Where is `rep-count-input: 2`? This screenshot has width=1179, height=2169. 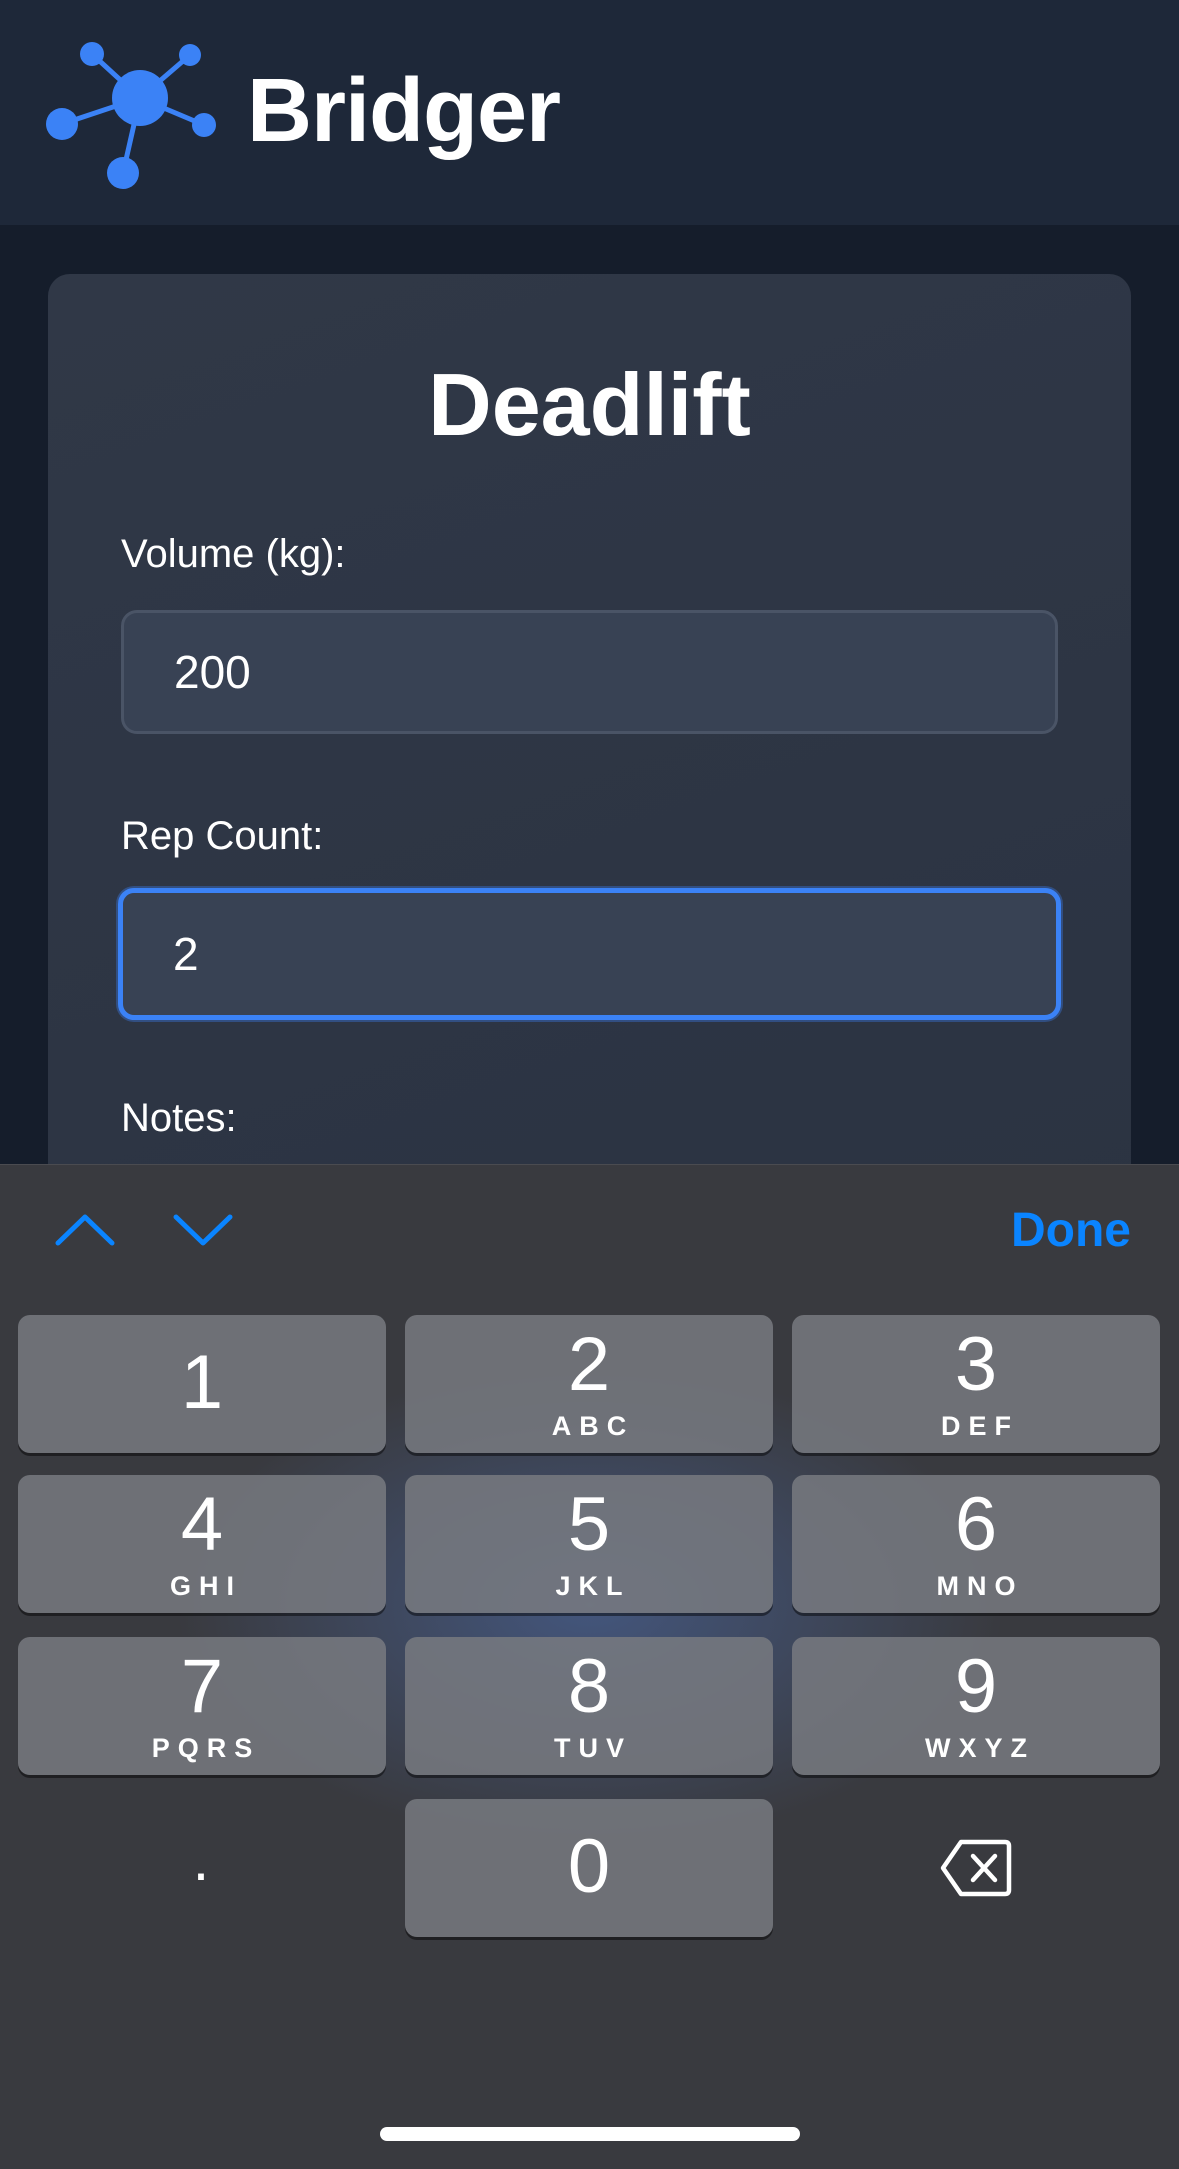 rep-count-input: 2 is located at coordinates (589, 954).